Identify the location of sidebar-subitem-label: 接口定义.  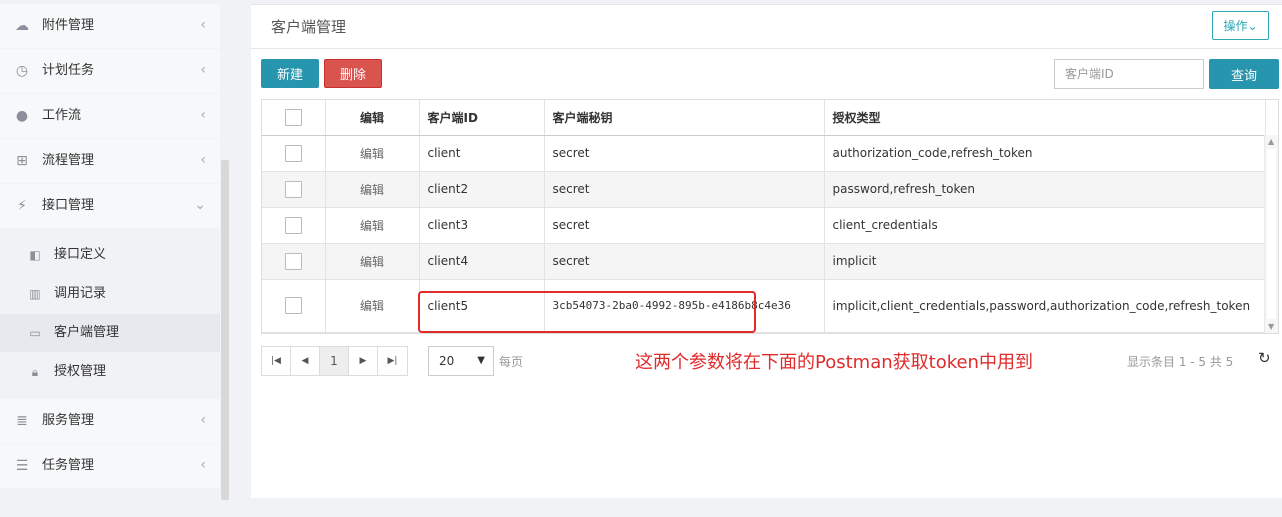
(80, 254).